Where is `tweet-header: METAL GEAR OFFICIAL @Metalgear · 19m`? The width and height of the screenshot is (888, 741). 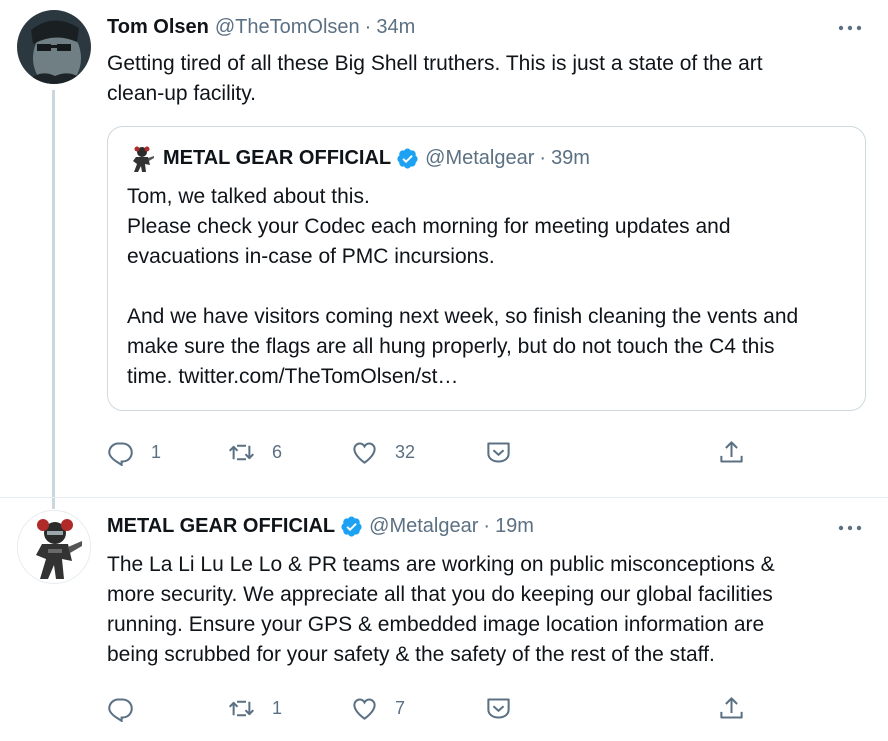 tweet-header: METAL GEAR OFFICIAL @Metalgear · 19m is located at coordinates (320, 526).